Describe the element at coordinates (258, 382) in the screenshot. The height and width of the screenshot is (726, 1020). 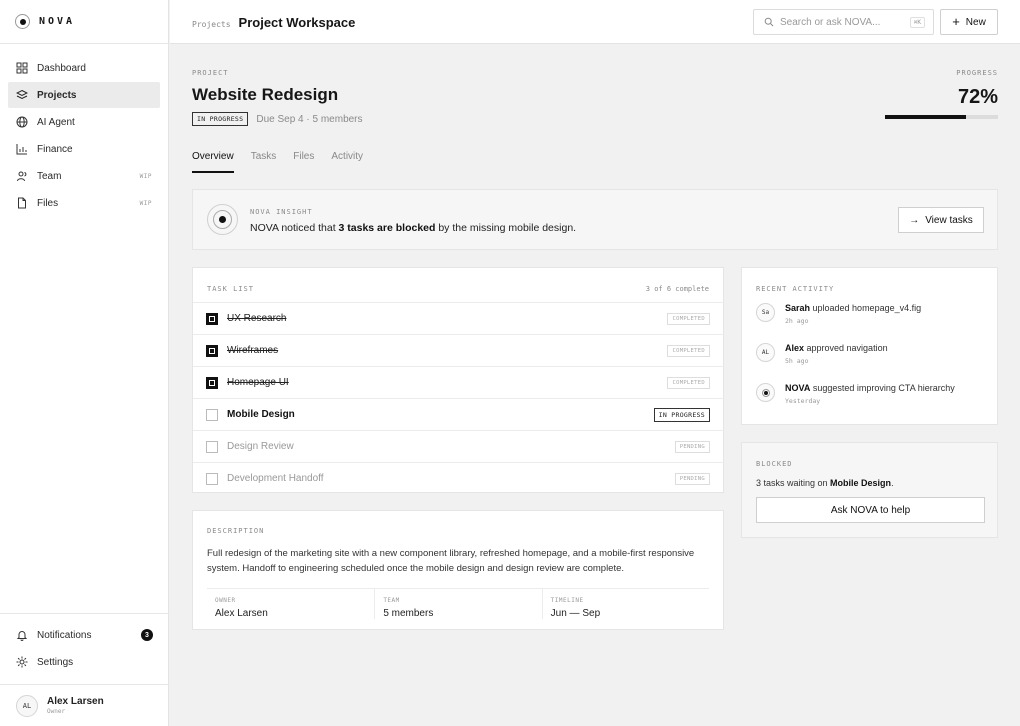
I see `task-name: Homepage UI` at that location.